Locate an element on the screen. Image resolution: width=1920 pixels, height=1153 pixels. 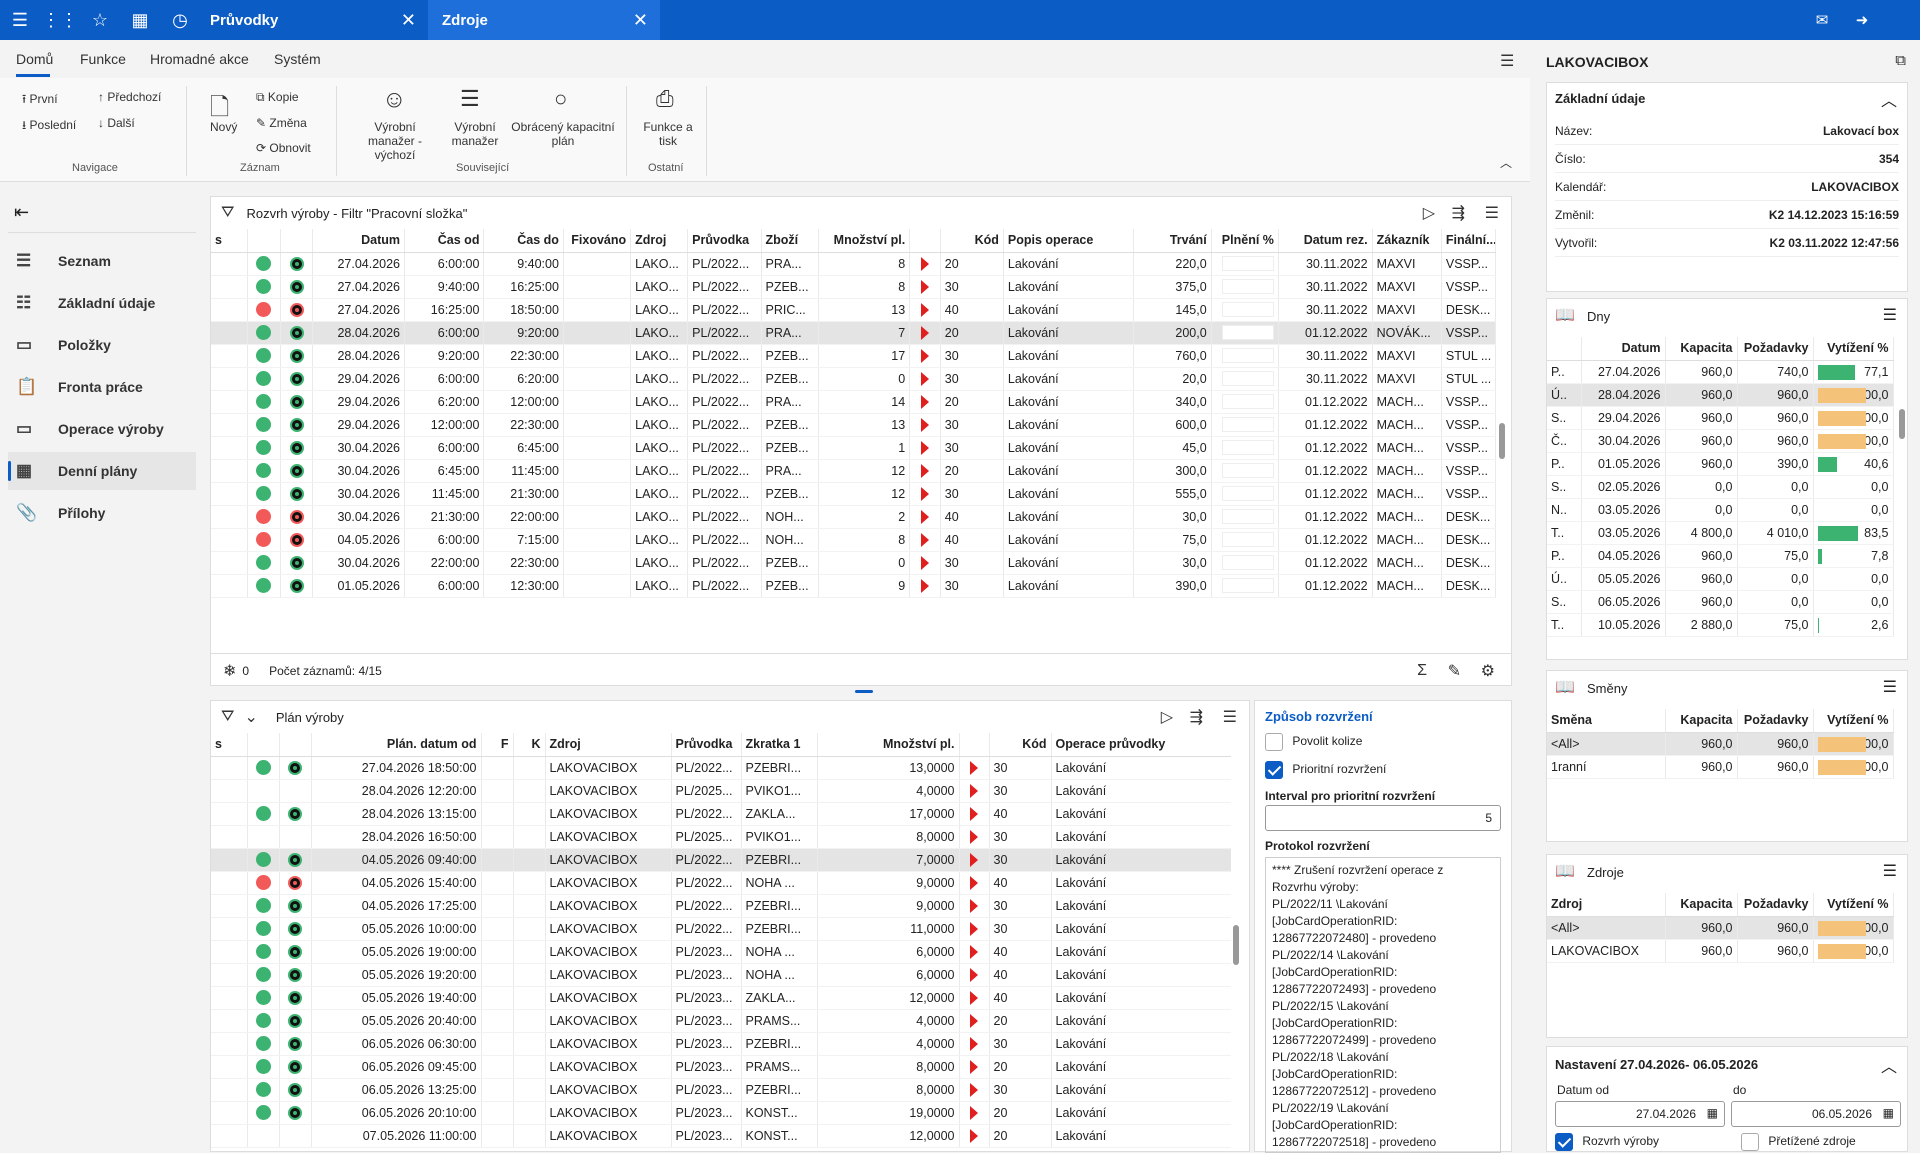
hamburger-icon: ☰ is located at coordinates (20, 20).